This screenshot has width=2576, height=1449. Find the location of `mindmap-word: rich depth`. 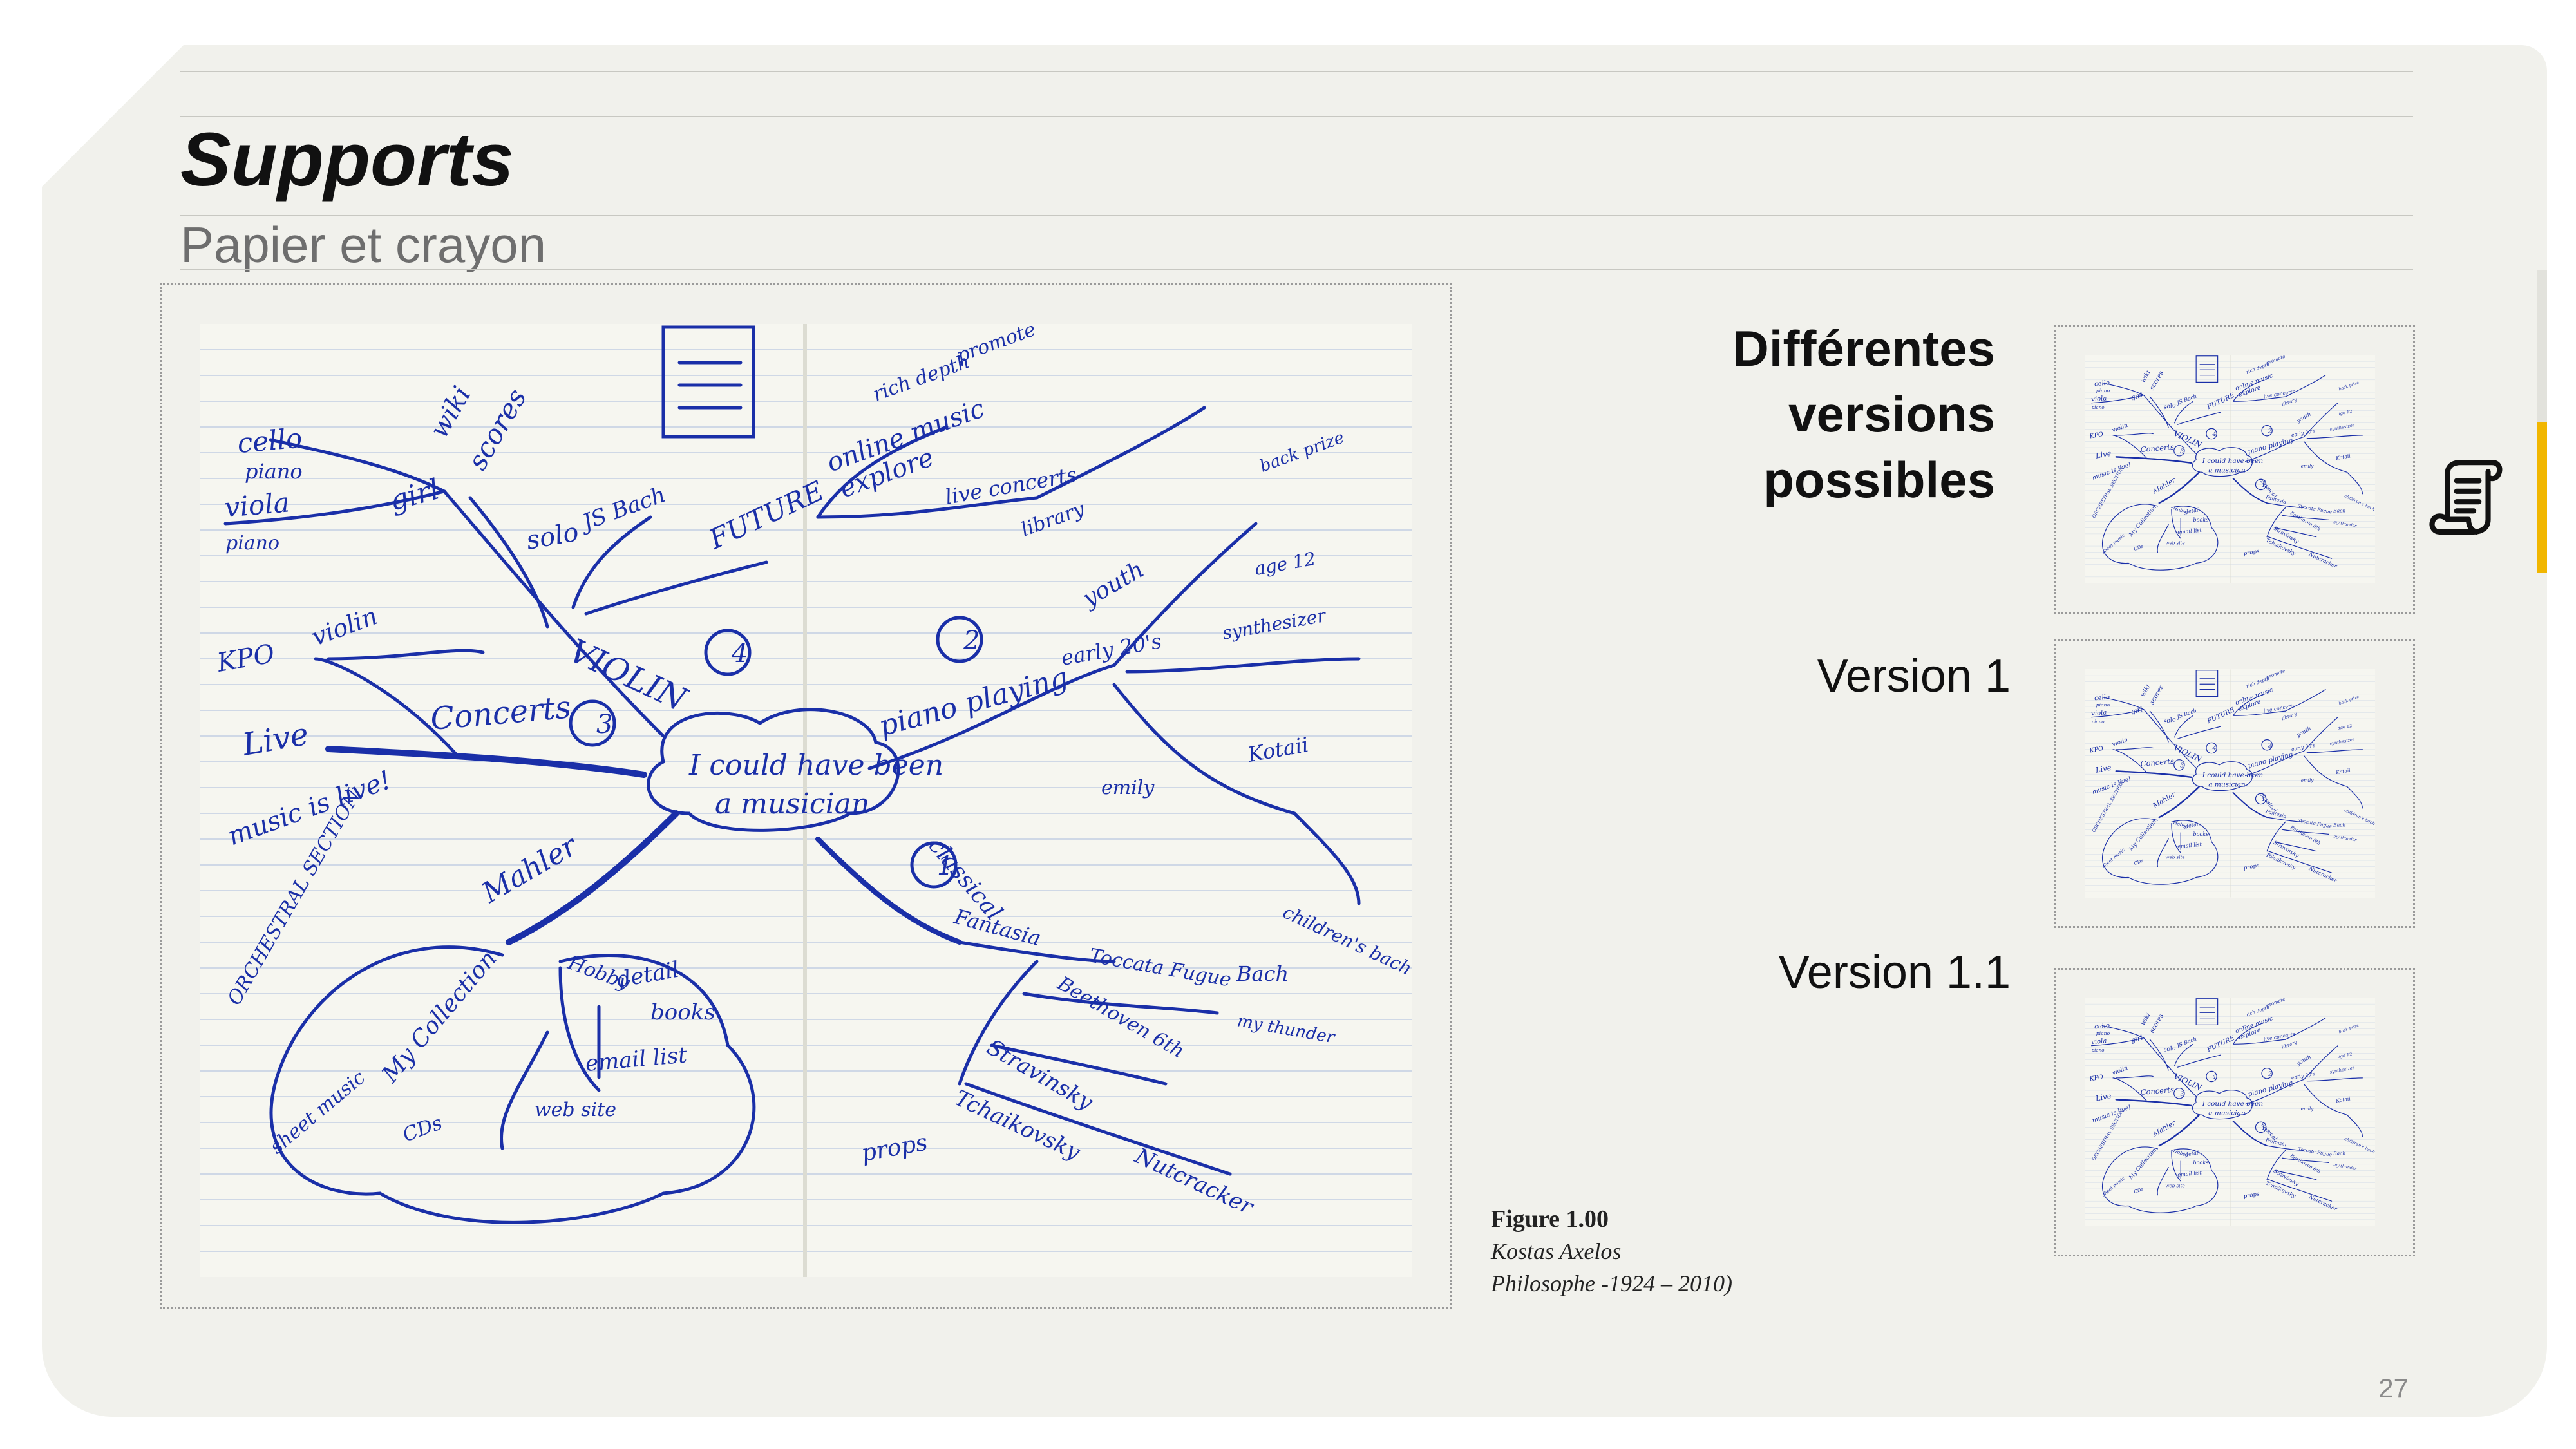

mindmap-word: rich depth is located at coordinates (921, 378).